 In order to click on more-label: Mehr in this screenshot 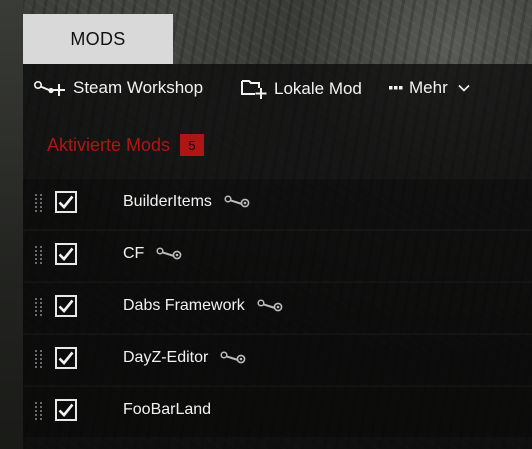, I will do `click(428, 87)`.